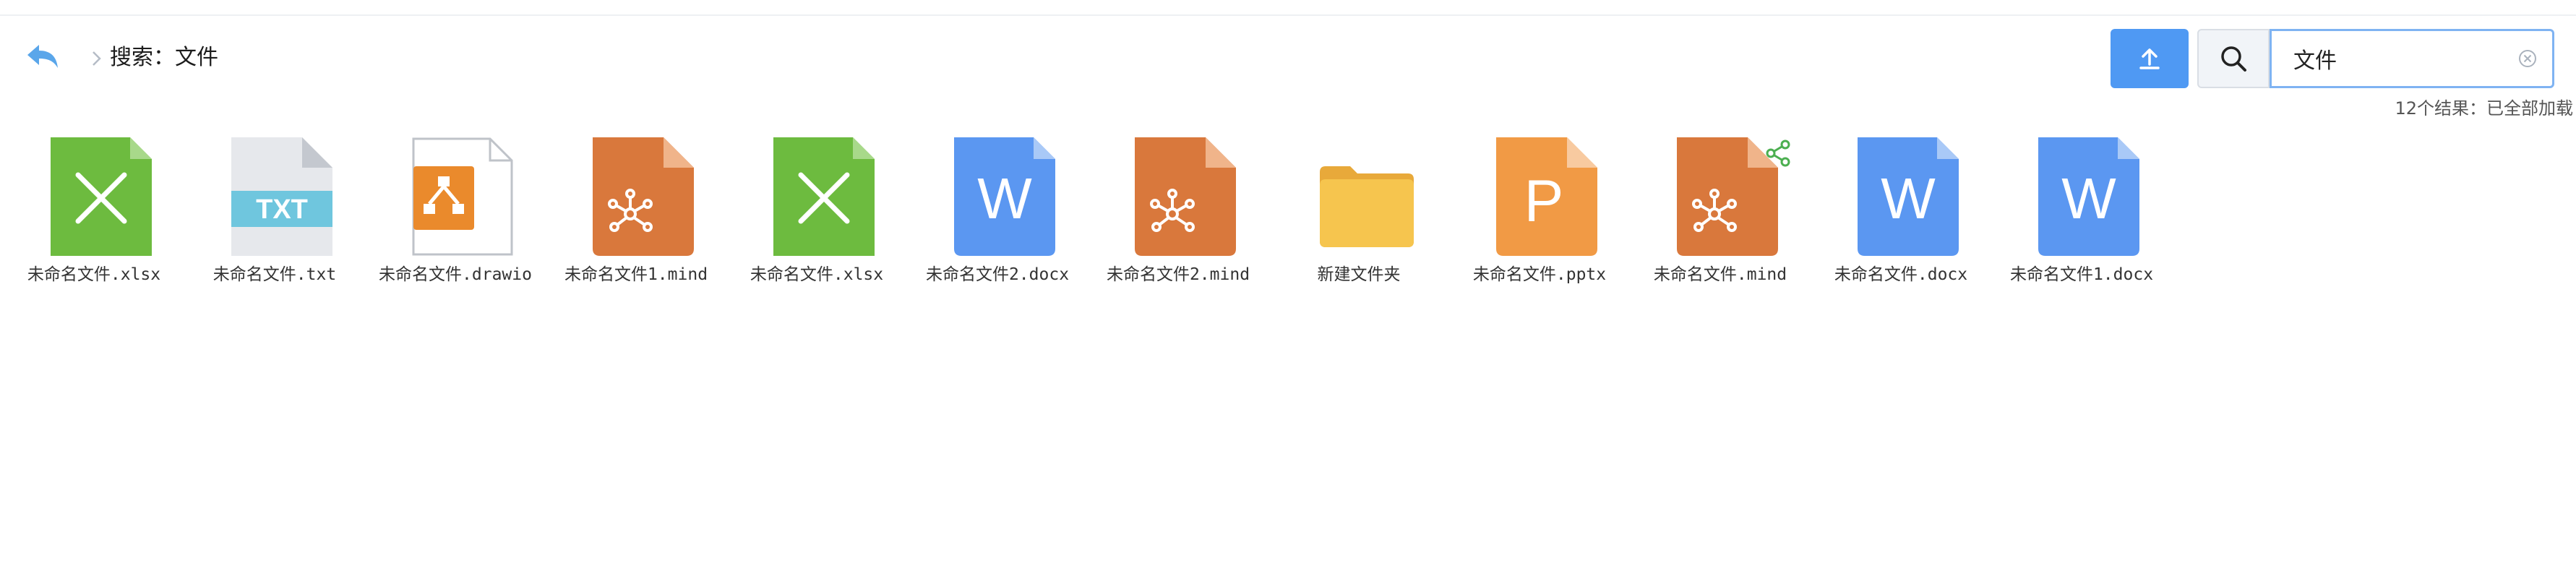 The width and height of the screenshot is (2576, 571). I want to click on file-item-mind: 未命名文件1.mind, so click(636, 209).